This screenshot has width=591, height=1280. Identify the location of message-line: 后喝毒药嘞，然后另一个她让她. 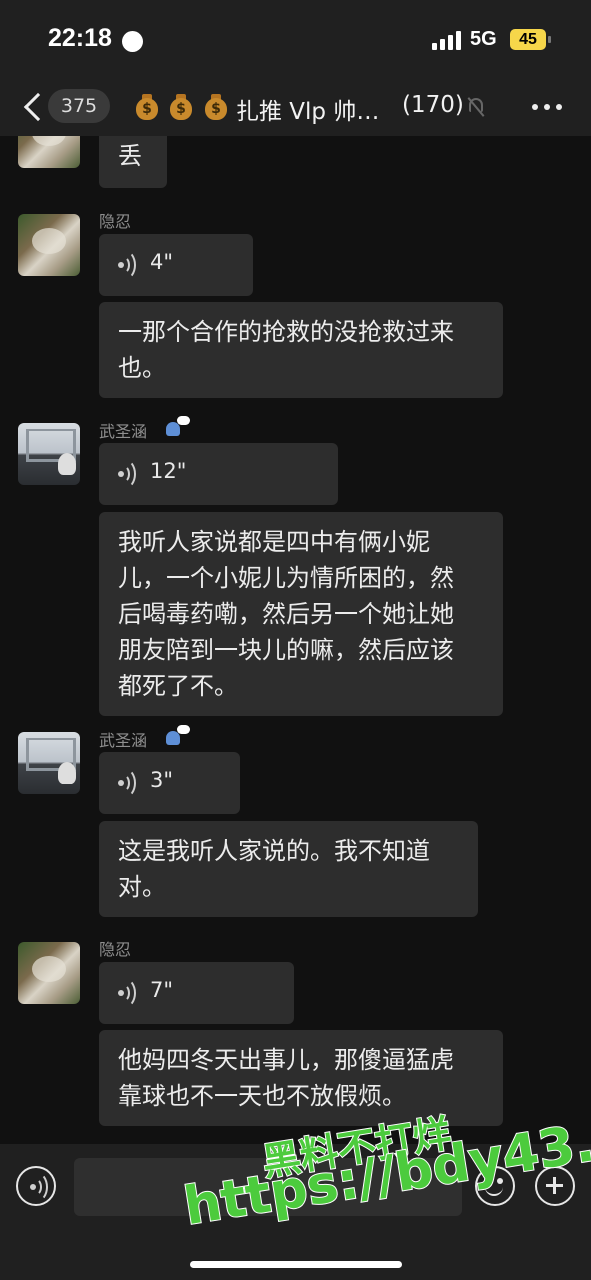
(286, 614).